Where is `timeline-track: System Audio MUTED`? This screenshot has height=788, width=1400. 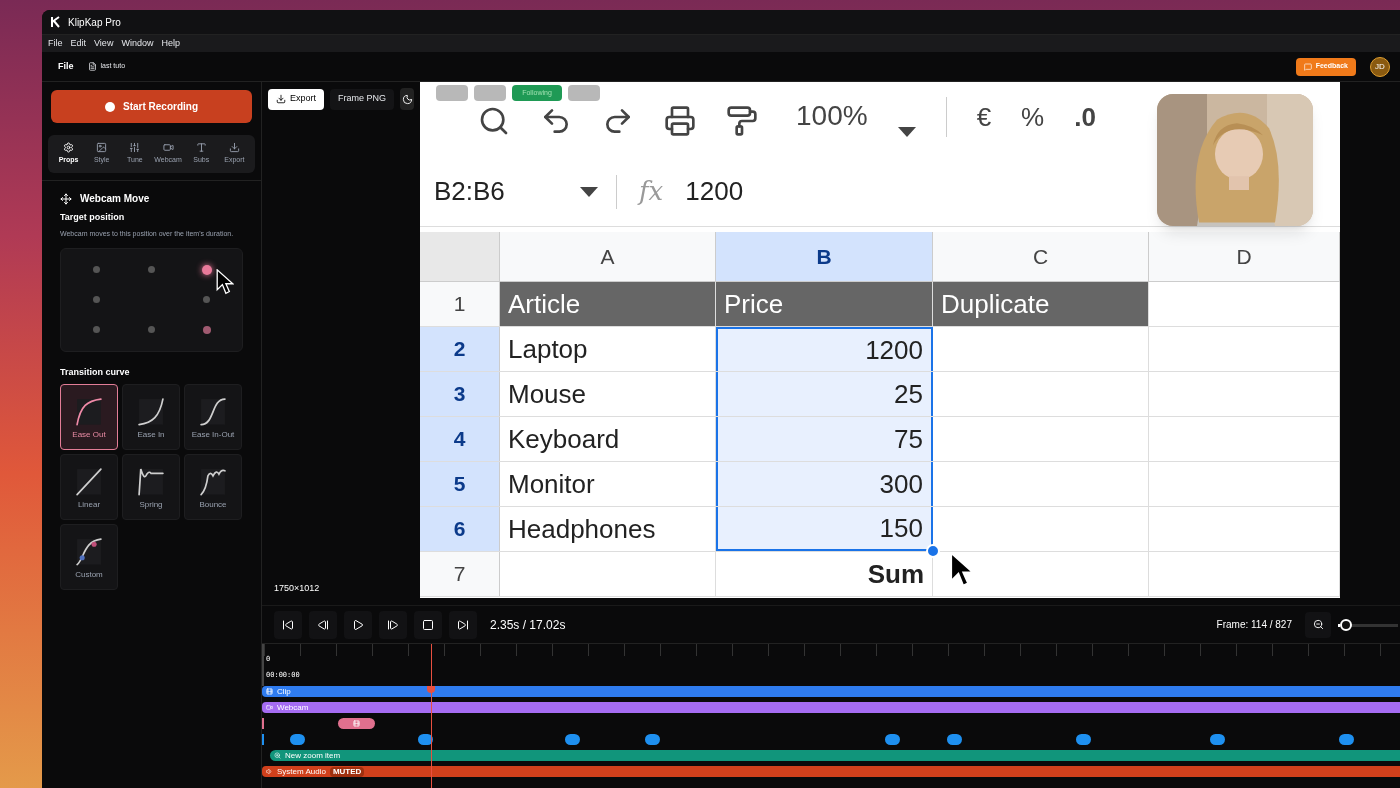 timeline-track: System Audio MUTED is located at coordinates (831, 771).